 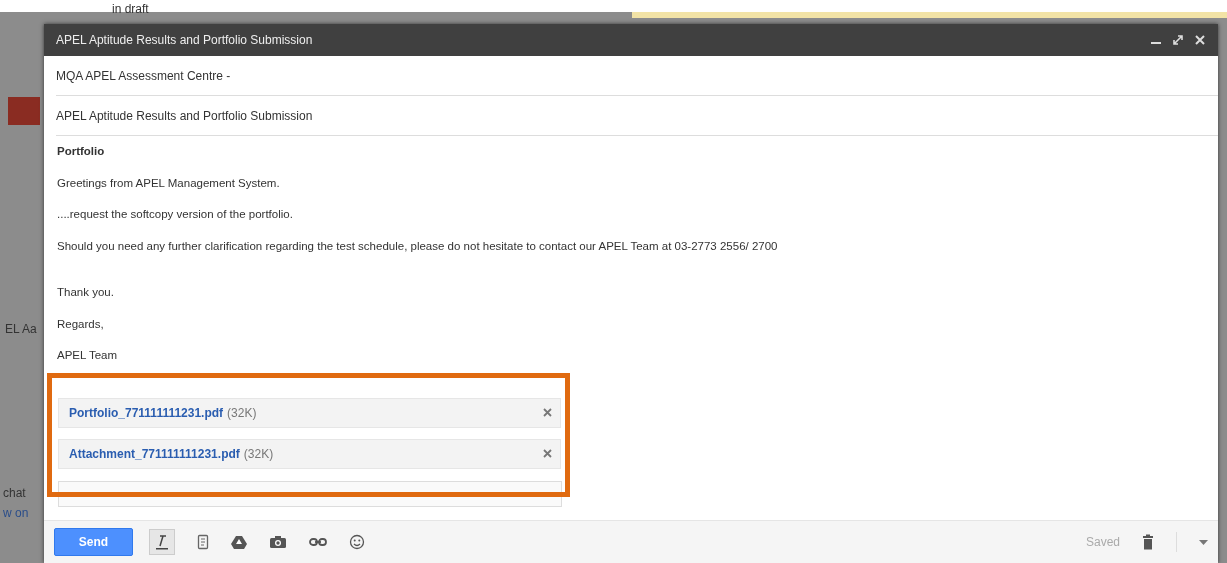 I want to click on send-button: Send, so click(x=93, y=542).